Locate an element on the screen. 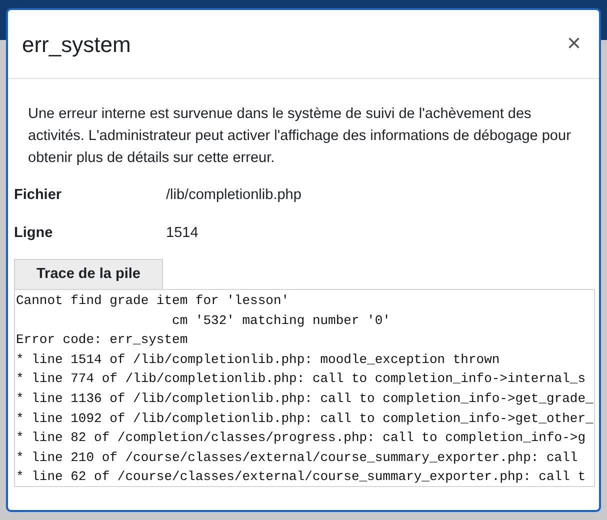  trace-line: cm '532' matching number '0' is located at coordinates (280, 321).